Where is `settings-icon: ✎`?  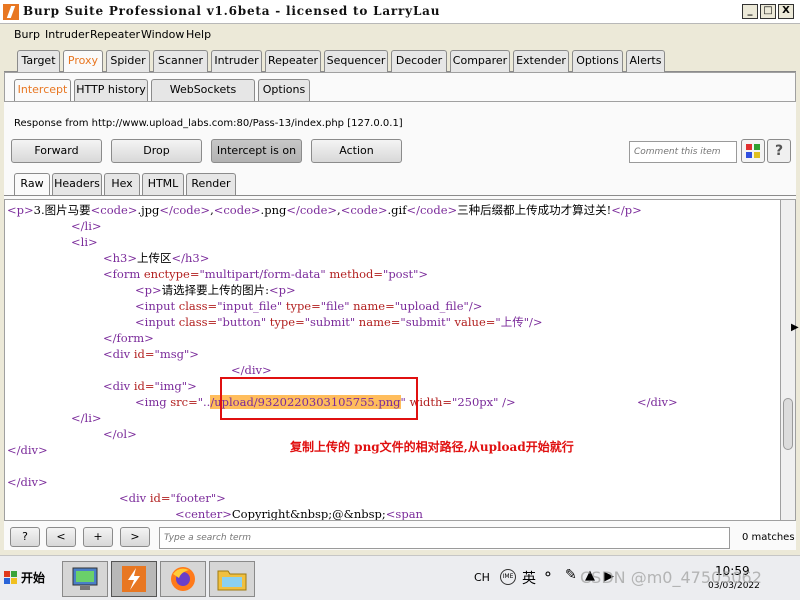
settings-icon: ✎ is located at coordinates (571, 575).